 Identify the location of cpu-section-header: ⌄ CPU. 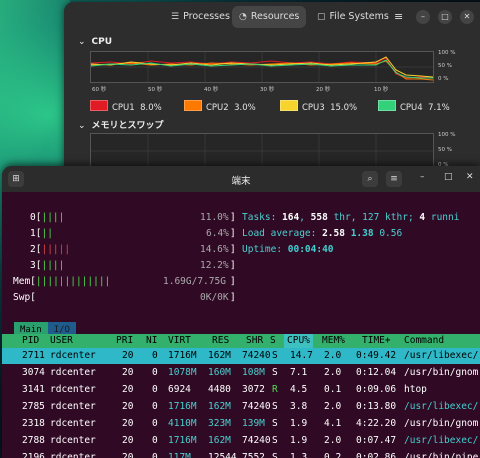
(95, 42).